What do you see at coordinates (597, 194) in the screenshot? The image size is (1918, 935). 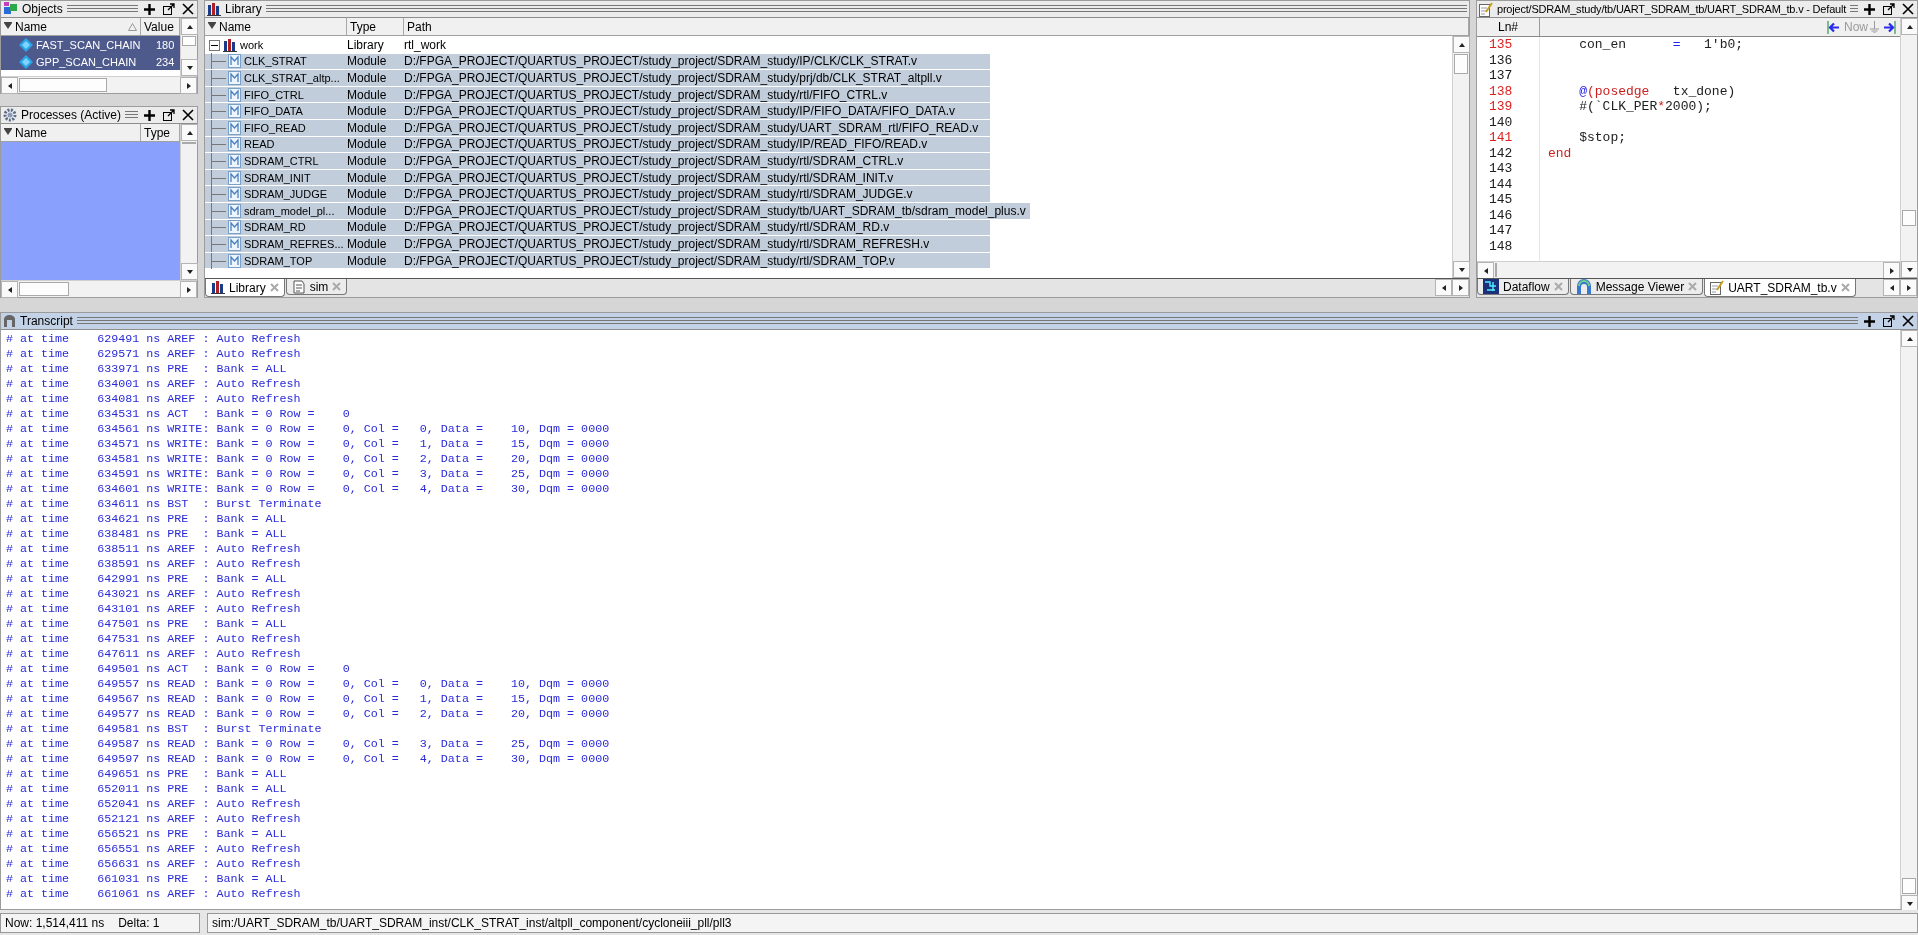 I see `module-row: SDRAM_JUDGE Module D:/FPGA_PROJECT/QUARTUS_PROJECT/study_project/SDRAM_study/rtl/SDRAM_JUDGE.v` at bounding box center [597, 194].